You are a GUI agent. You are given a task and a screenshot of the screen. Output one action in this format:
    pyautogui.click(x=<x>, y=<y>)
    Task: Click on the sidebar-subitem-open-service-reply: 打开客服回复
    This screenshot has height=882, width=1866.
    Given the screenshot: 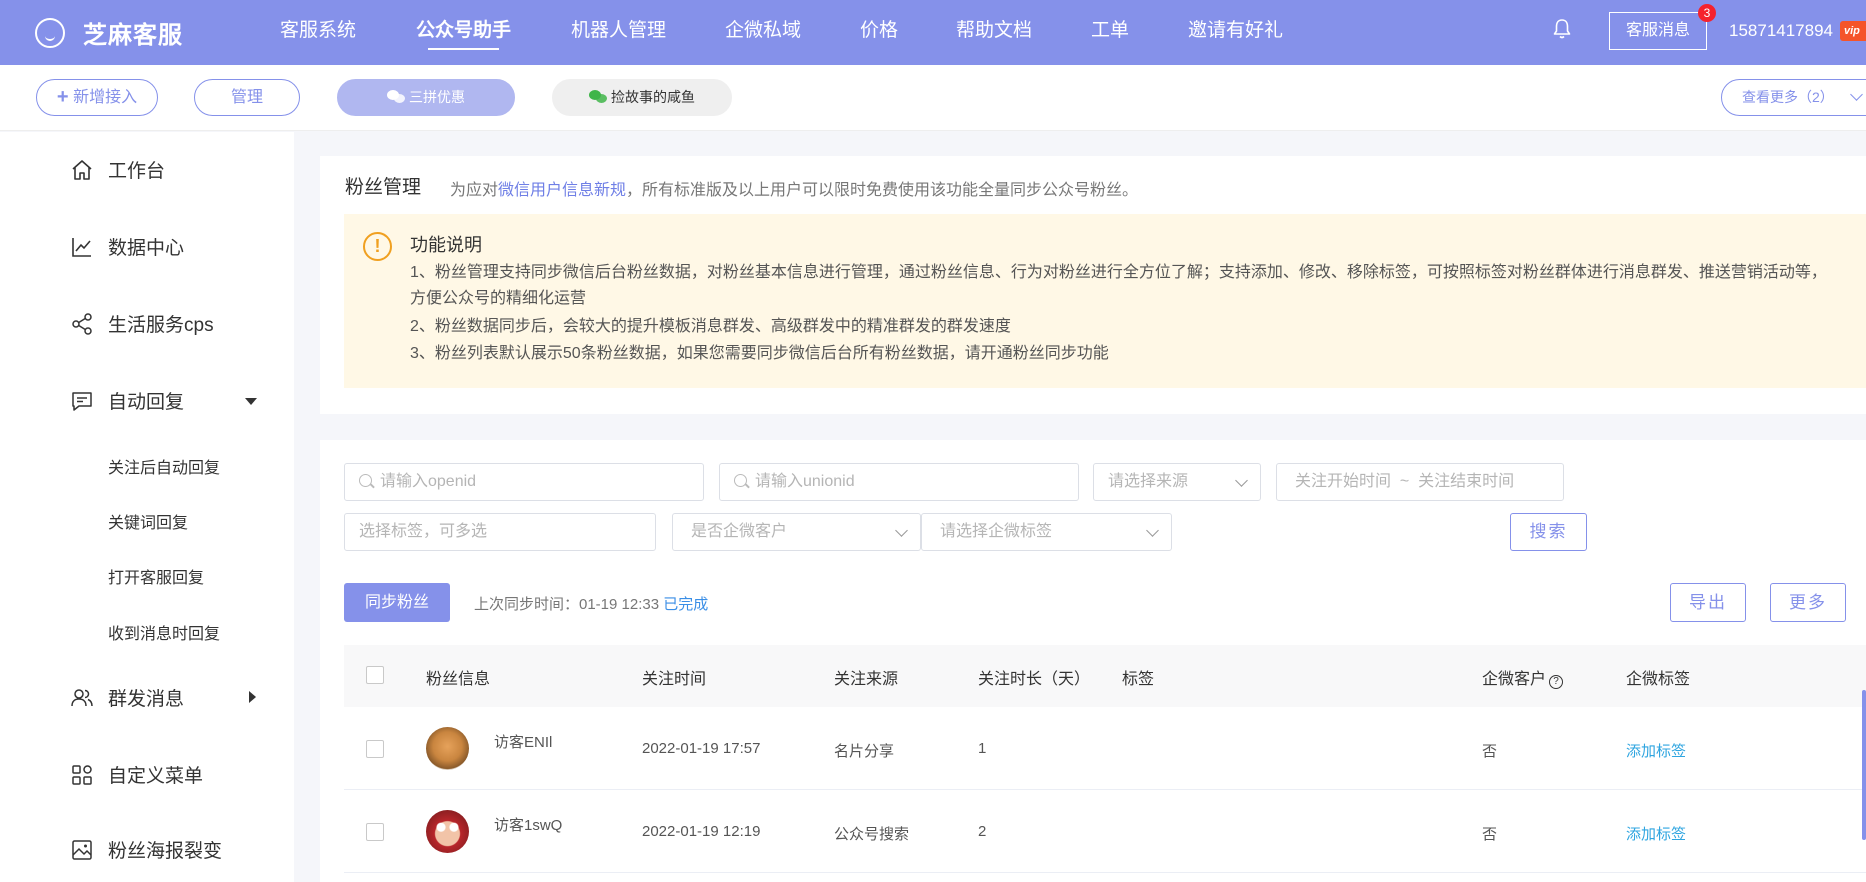 What is the action you would take?
    pyautogui.click(x=156, y=576)
    